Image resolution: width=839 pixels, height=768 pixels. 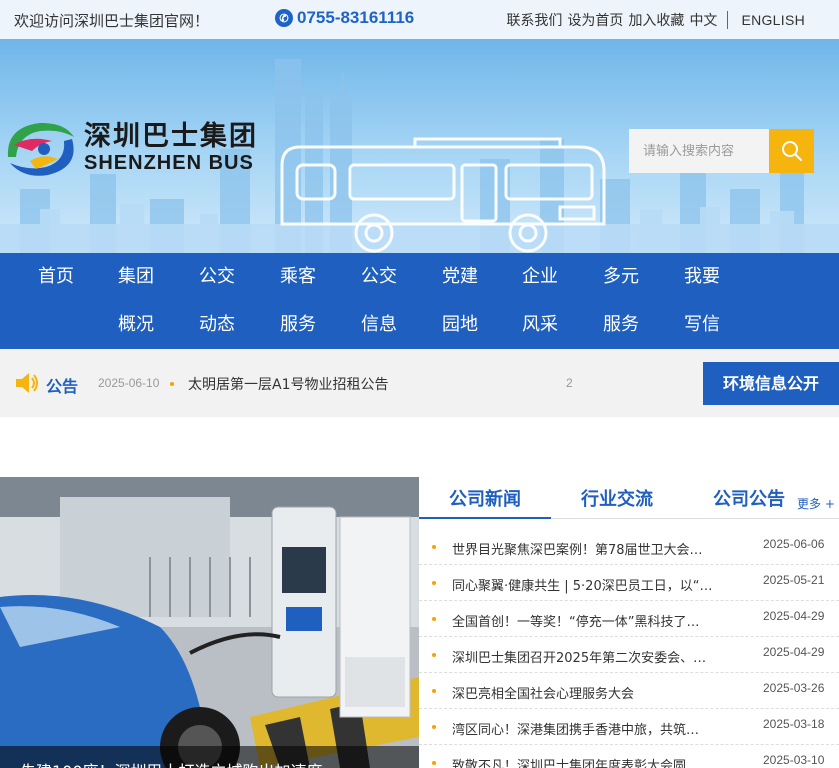 What do you see at coordinates (62, 386) in the screenshot?
I see `announcement-label: 公告` at bounding box center [62, 386].